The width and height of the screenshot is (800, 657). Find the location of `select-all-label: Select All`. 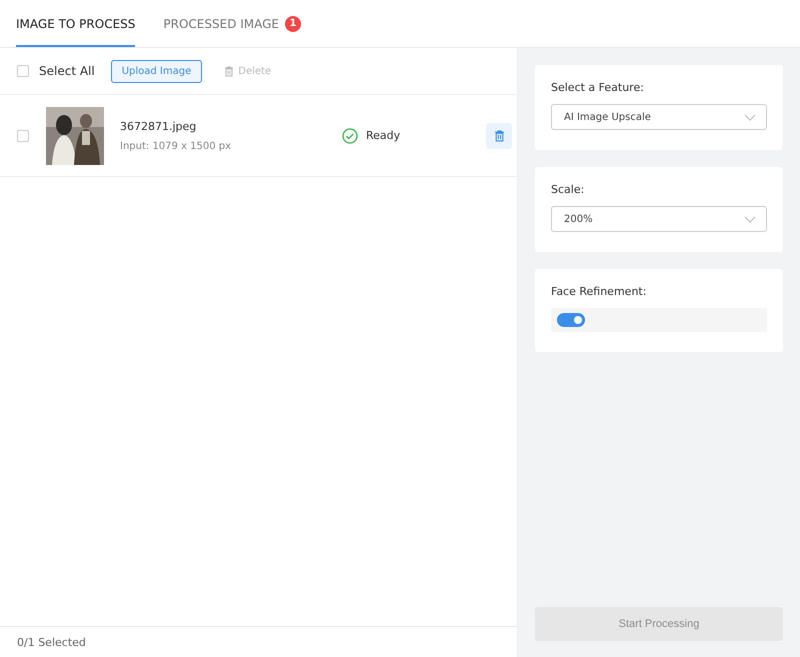

select-all-label: Select All is located at coordinates (67, 71).